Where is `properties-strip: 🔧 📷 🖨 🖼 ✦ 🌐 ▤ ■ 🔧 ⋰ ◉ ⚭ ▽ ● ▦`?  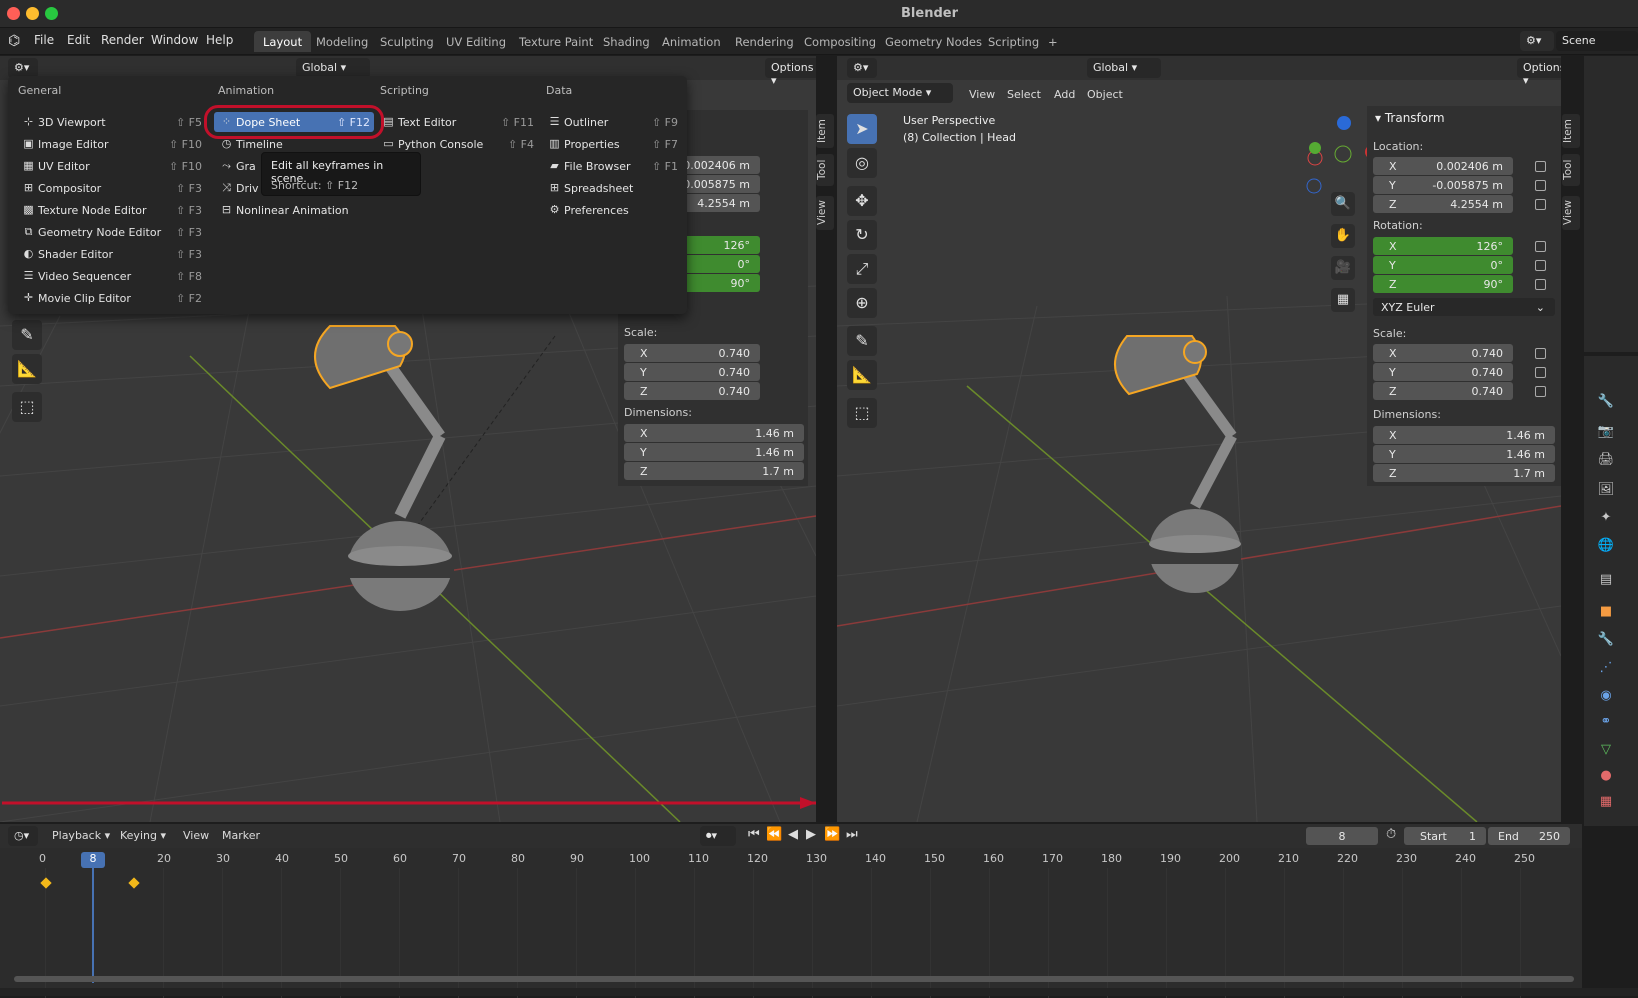 properties-strip: 🔧 📷 🖨 🖼 ✦ 🌐 ▤ ■ 🔧 ⋰ ◉ ⚭ ▽ ● ▦ is located at coordinates (1611, 591).